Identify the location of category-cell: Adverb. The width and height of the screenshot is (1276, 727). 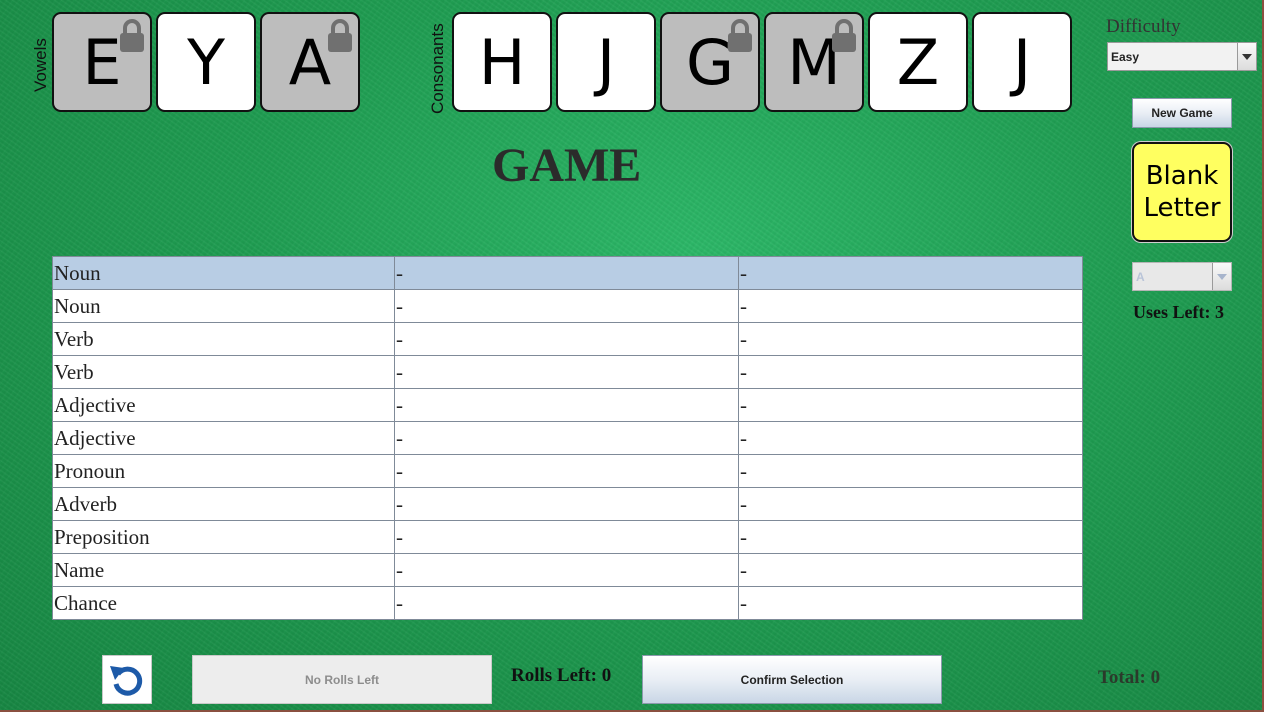
(223, 504).